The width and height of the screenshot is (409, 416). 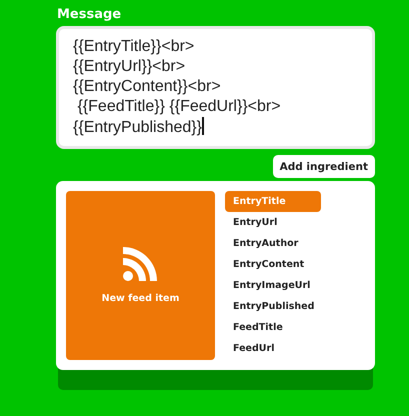 I want to click on ingredient-item: EntryContent, so click(x=273, y=264).